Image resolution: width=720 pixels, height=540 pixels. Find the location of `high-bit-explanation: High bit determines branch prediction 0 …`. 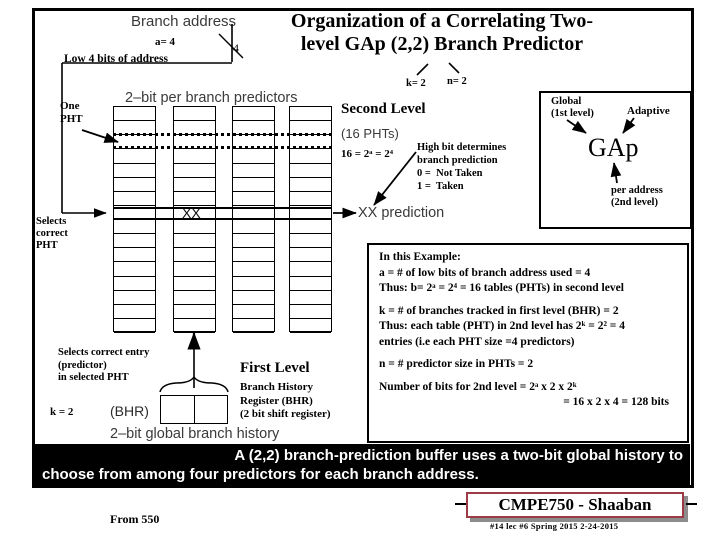

high-bit-explanation: High bit determines branch prediction 0 … is located at coordinates (462, 167).